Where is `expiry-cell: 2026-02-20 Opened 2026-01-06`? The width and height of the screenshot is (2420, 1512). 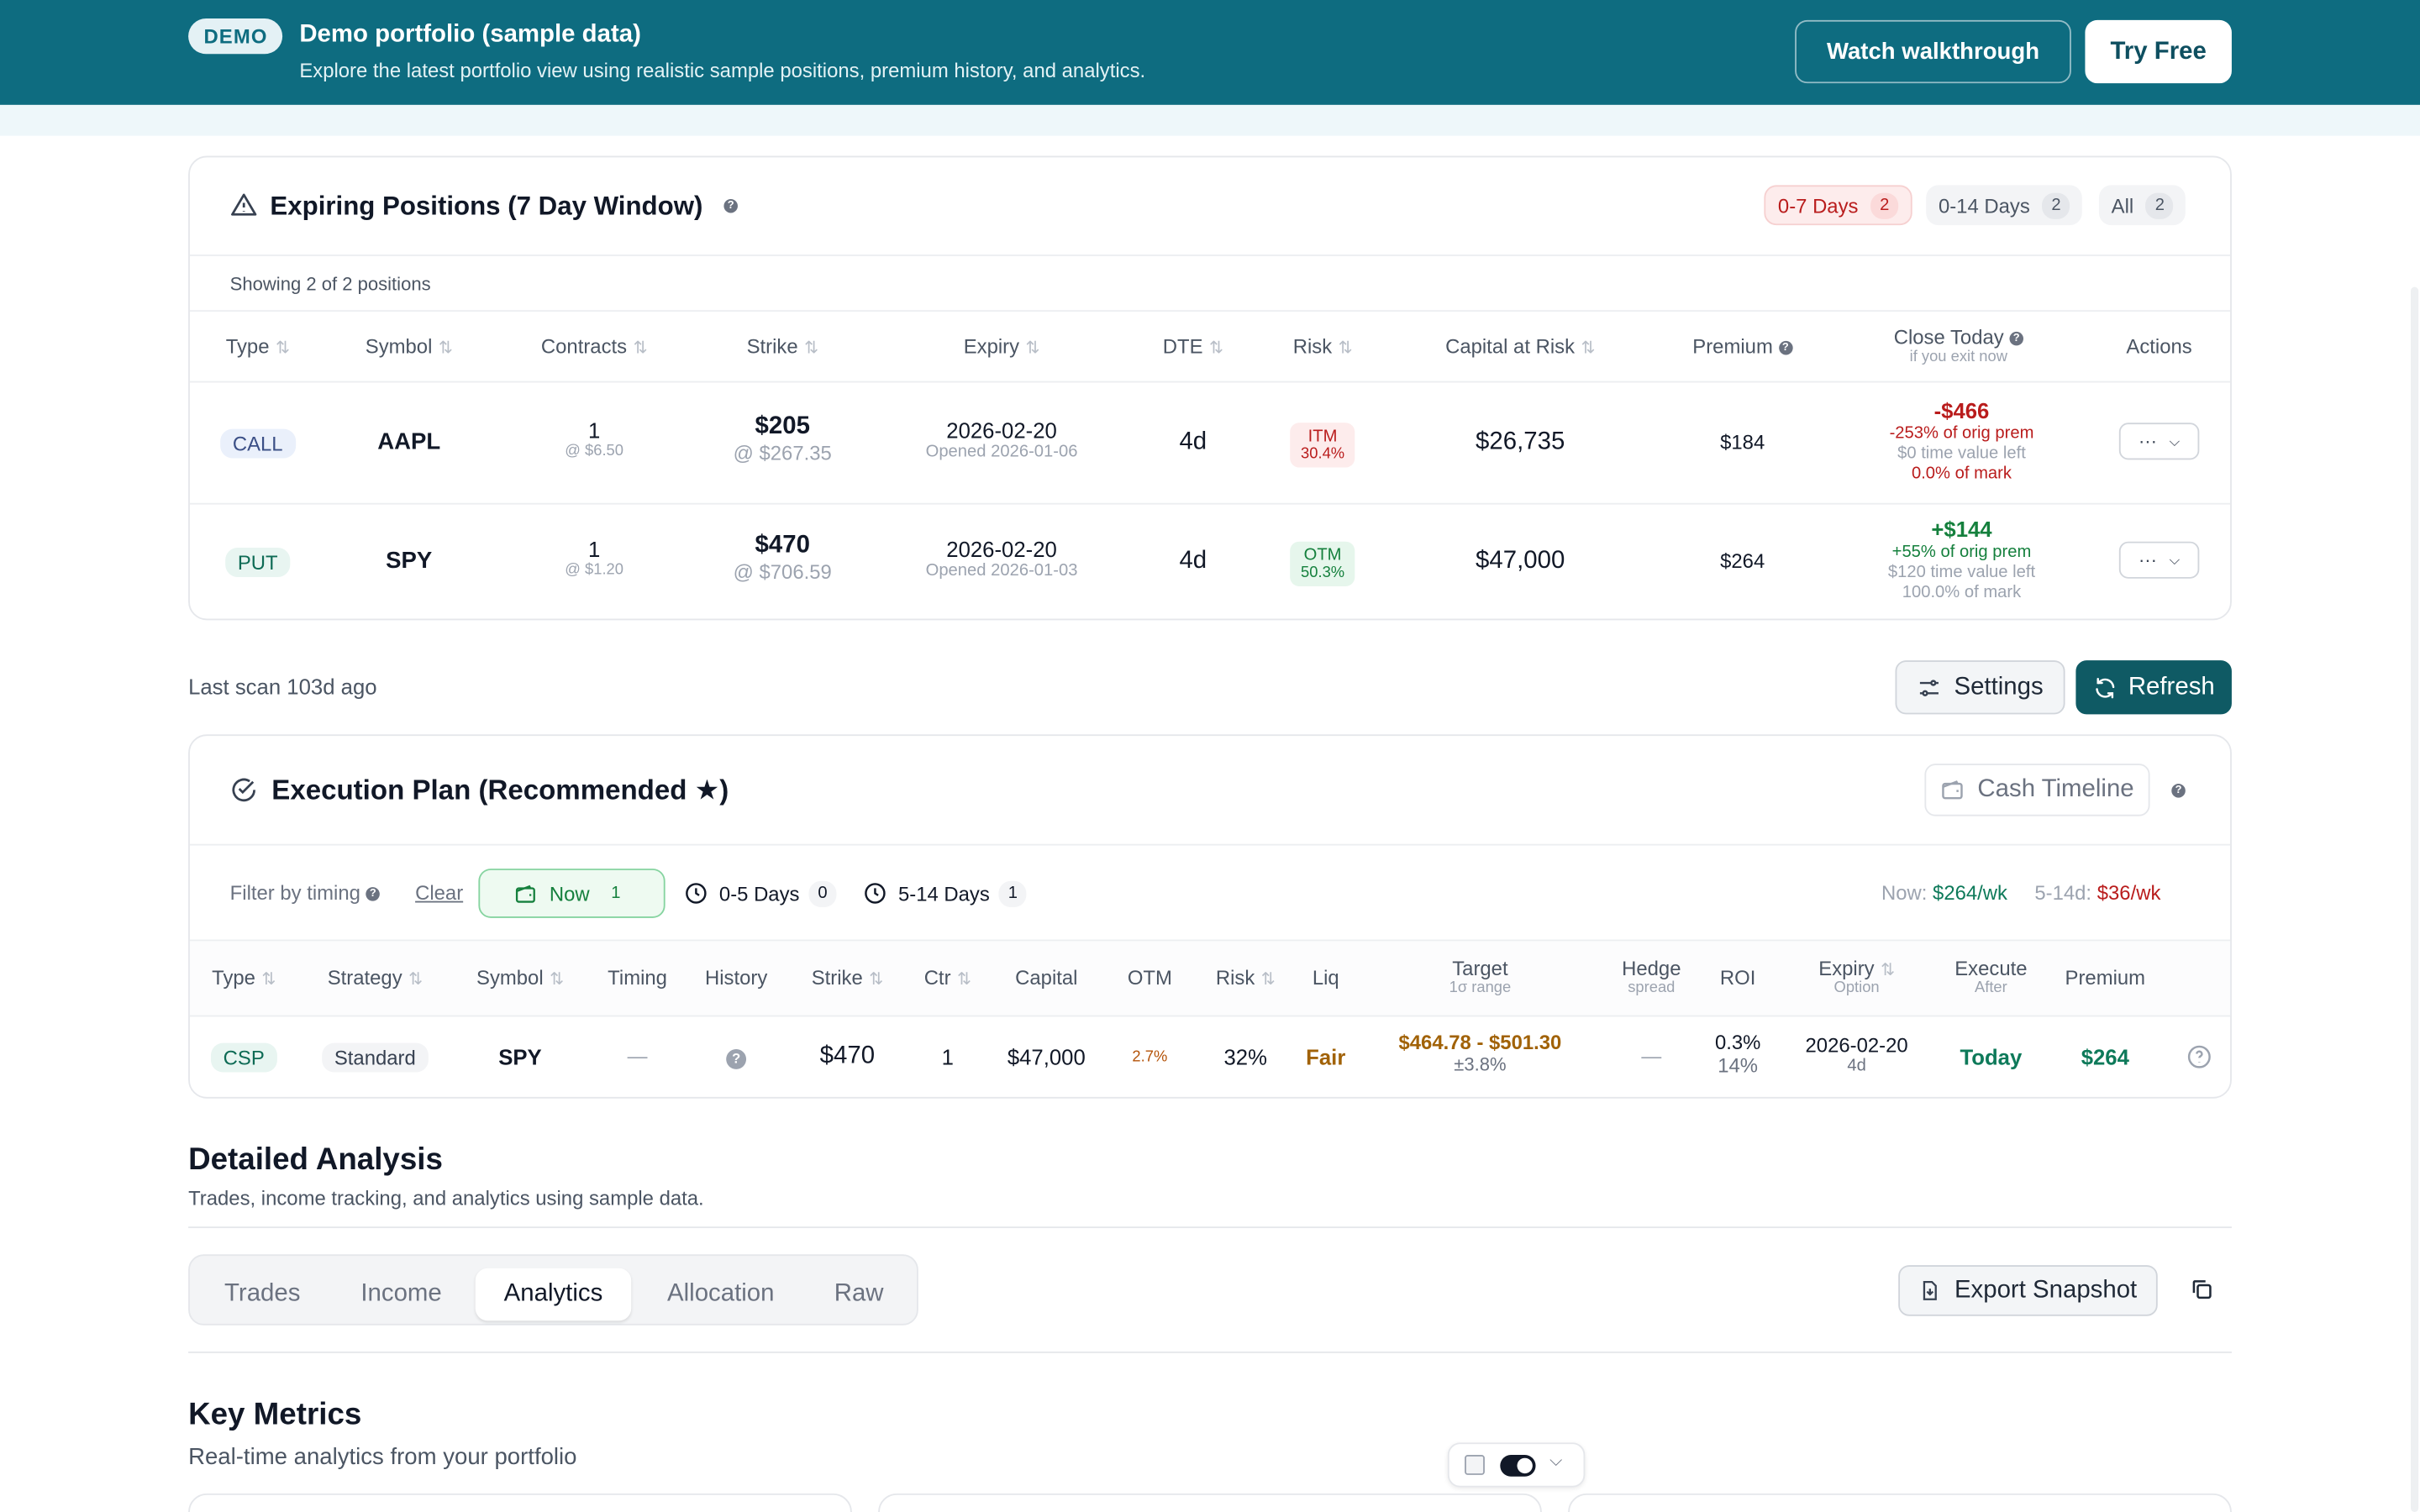 expiry-cell: 2026-02-20 Opened 2026-01-06 is located at coordinates (1001, 439).